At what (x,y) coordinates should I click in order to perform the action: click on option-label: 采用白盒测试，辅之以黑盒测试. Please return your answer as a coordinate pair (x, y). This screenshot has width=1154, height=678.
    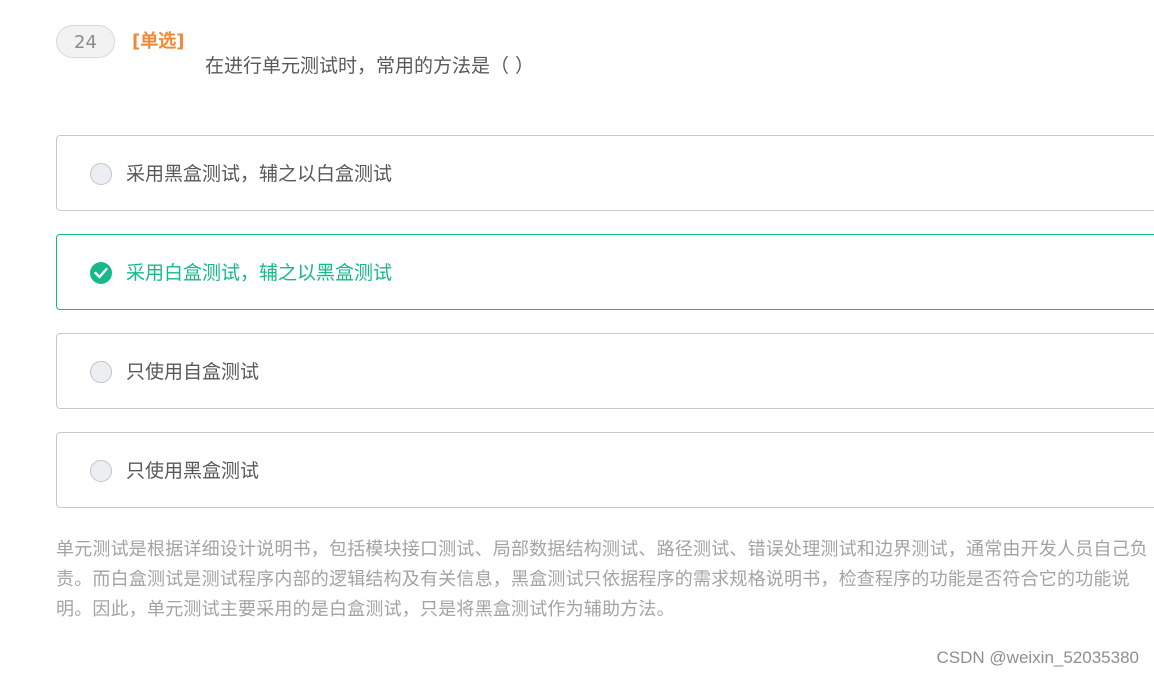
    Looking at the image, I should click on (259, 273).